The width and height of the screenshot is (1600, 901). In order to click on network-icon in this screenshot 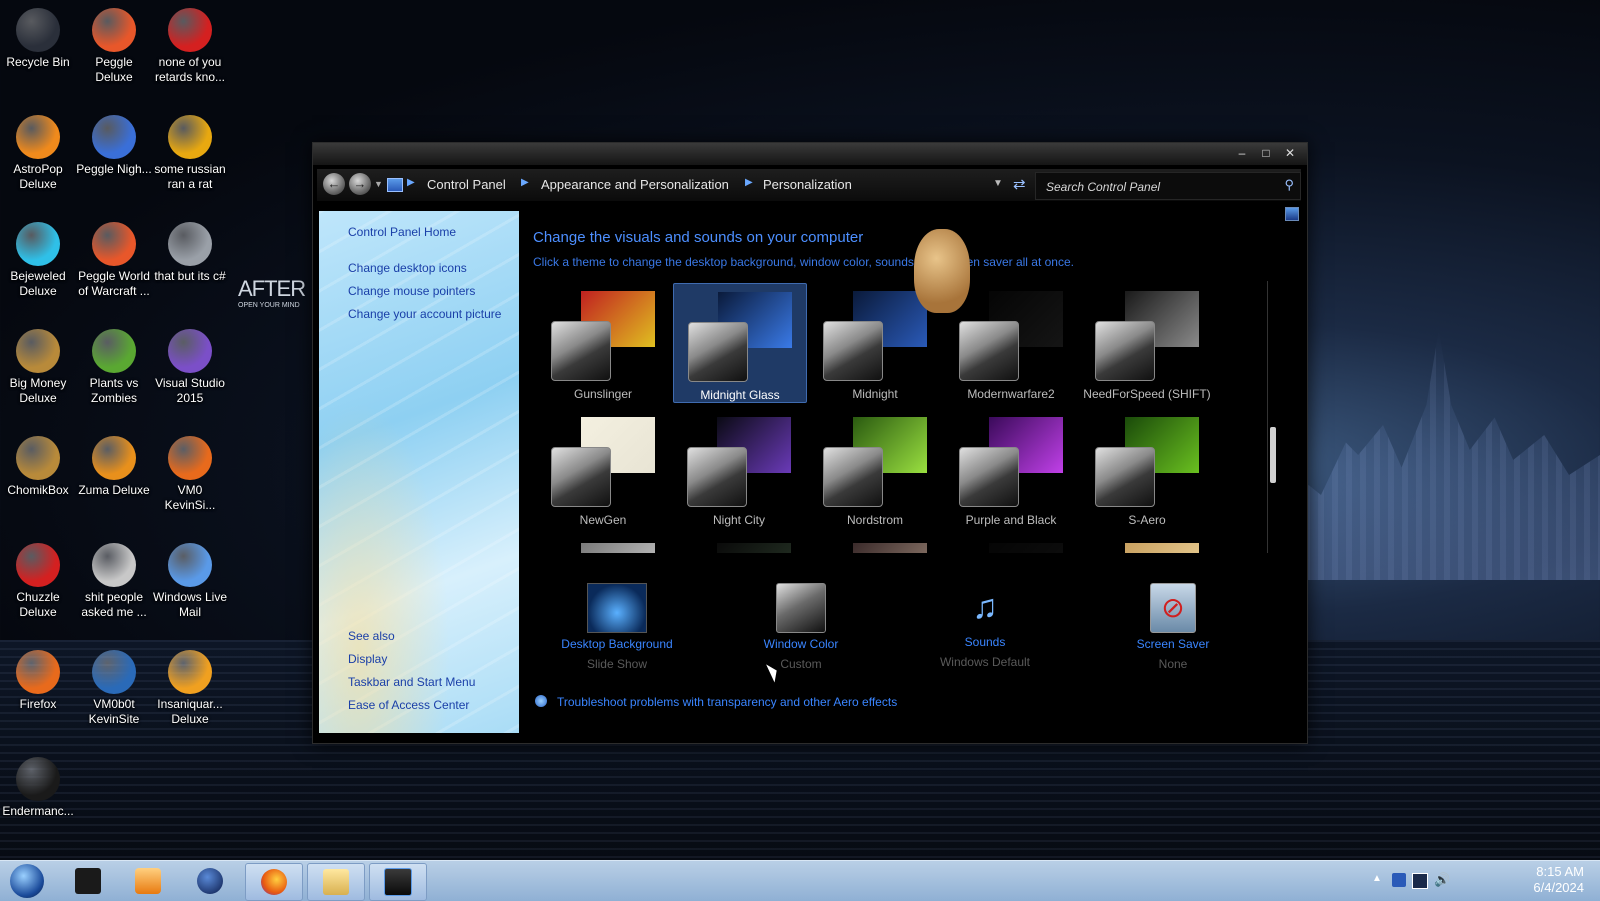, I will do `click(1420, 881)`.